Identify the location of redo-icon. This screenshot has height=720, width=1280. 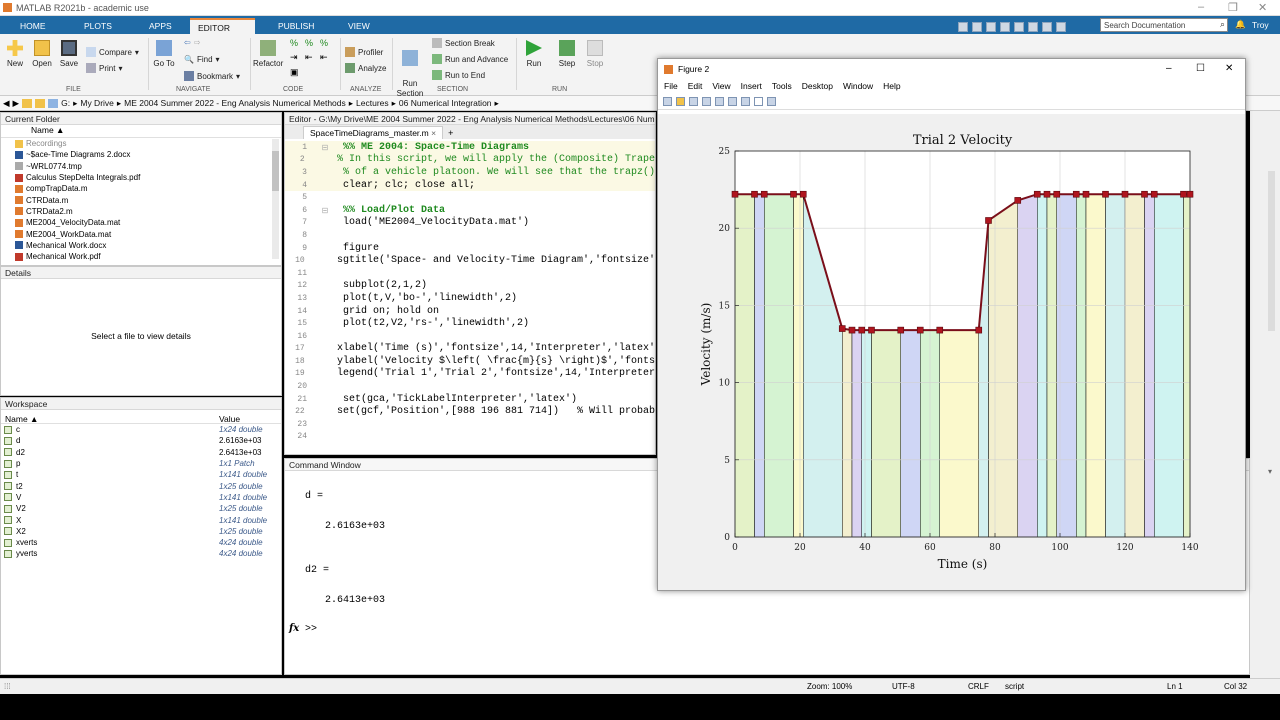
(1033, 27).